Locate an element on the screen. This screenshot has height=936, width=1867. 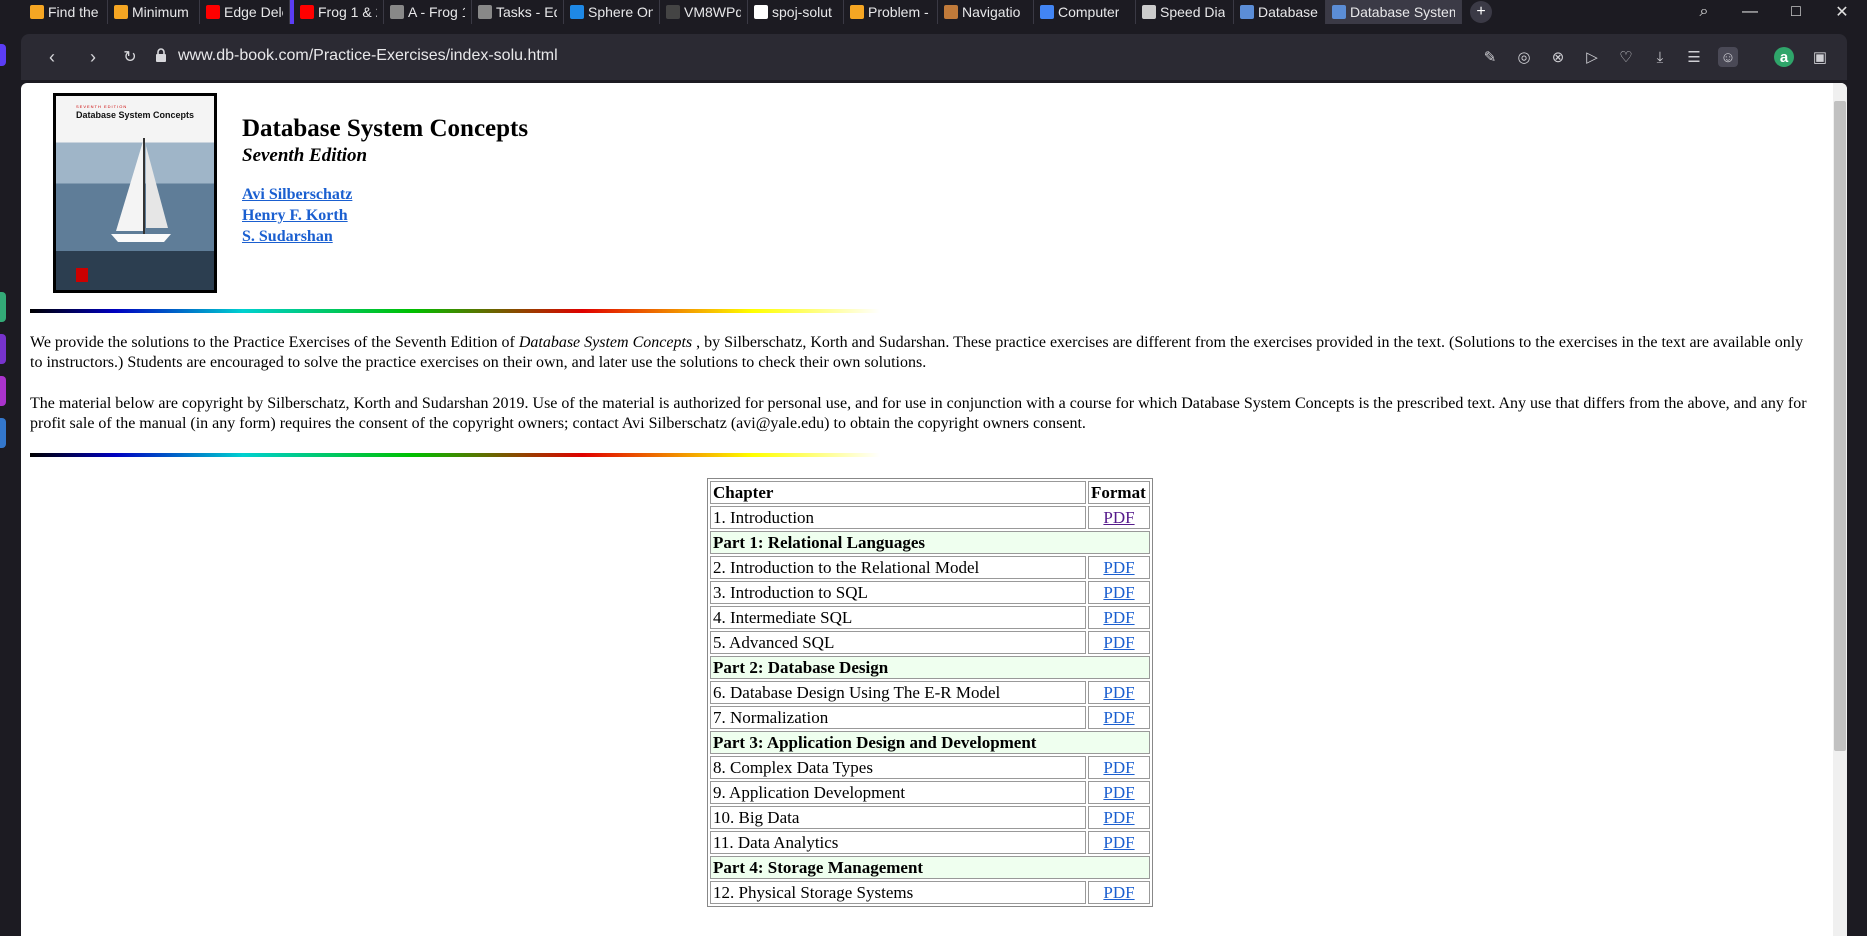
forward-button: › is located at coordinates (93, 57).